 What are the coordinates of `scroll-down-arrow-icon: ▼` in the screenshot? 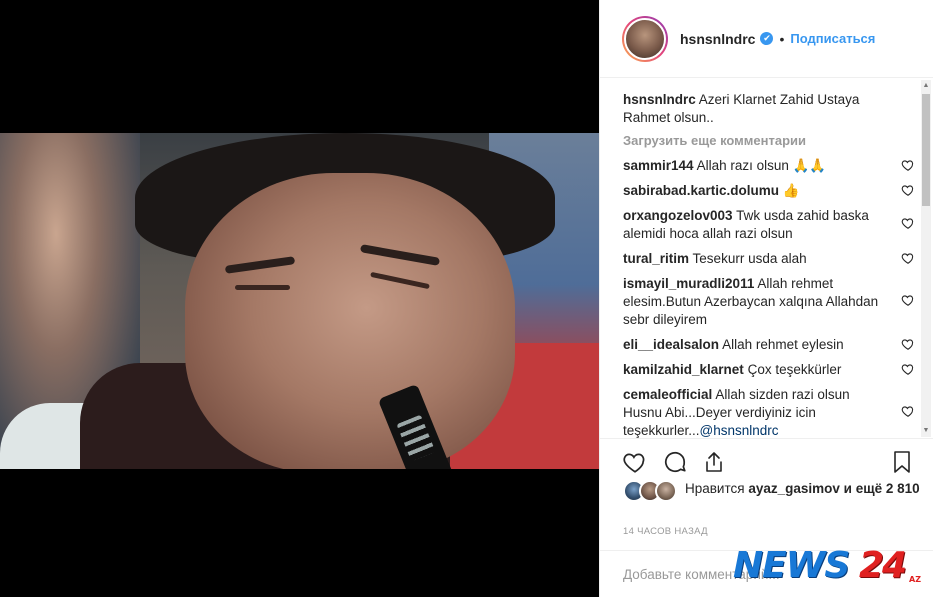 It's located at (926, 431).